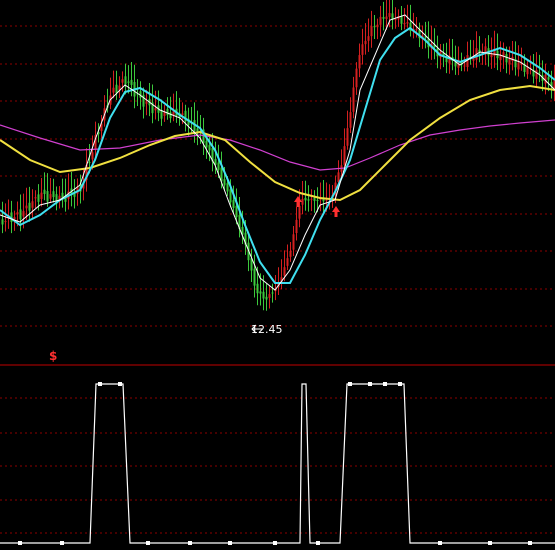 Image resolution: width=555 pixels, height=550 pixels. Describe the element at coordinates (267, 329) in the screenshot. I see `low-price-label: 12.45` at that location.